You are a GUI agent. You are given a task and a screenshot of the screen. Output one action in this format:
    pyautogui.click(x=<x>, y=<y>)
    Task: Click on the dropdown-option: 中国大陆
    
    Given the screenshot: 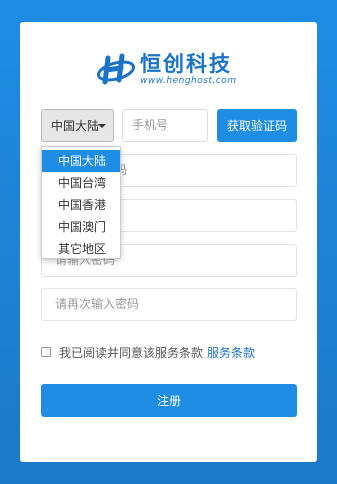 What is the action you would take?
    pyautogui.click(x=81, y=161)
    